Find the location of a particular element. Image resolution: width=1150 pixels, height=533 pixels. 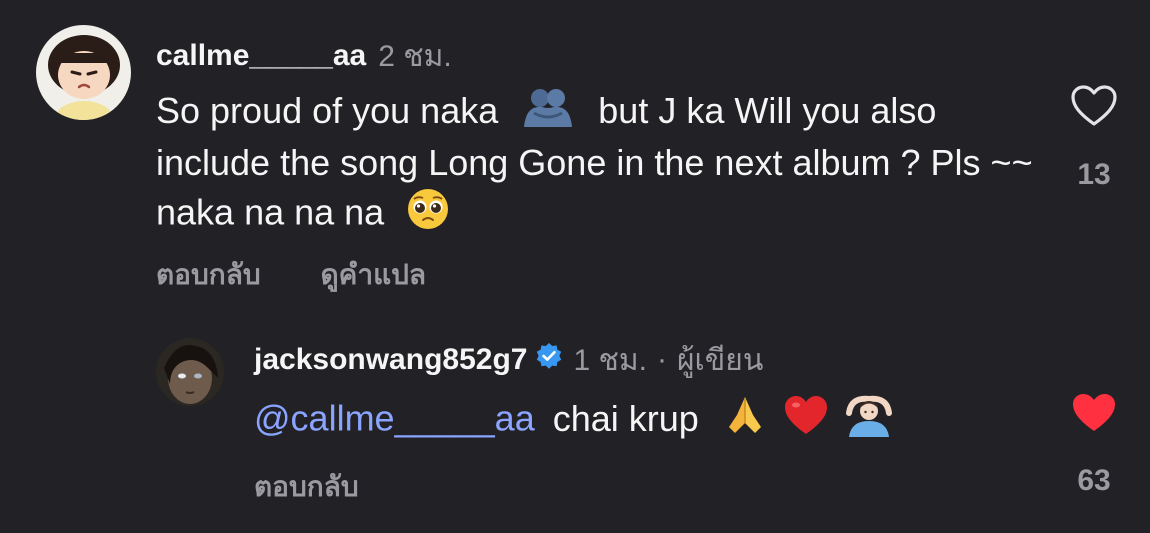

hugging-people-icon is located at coordinates (548, 113).